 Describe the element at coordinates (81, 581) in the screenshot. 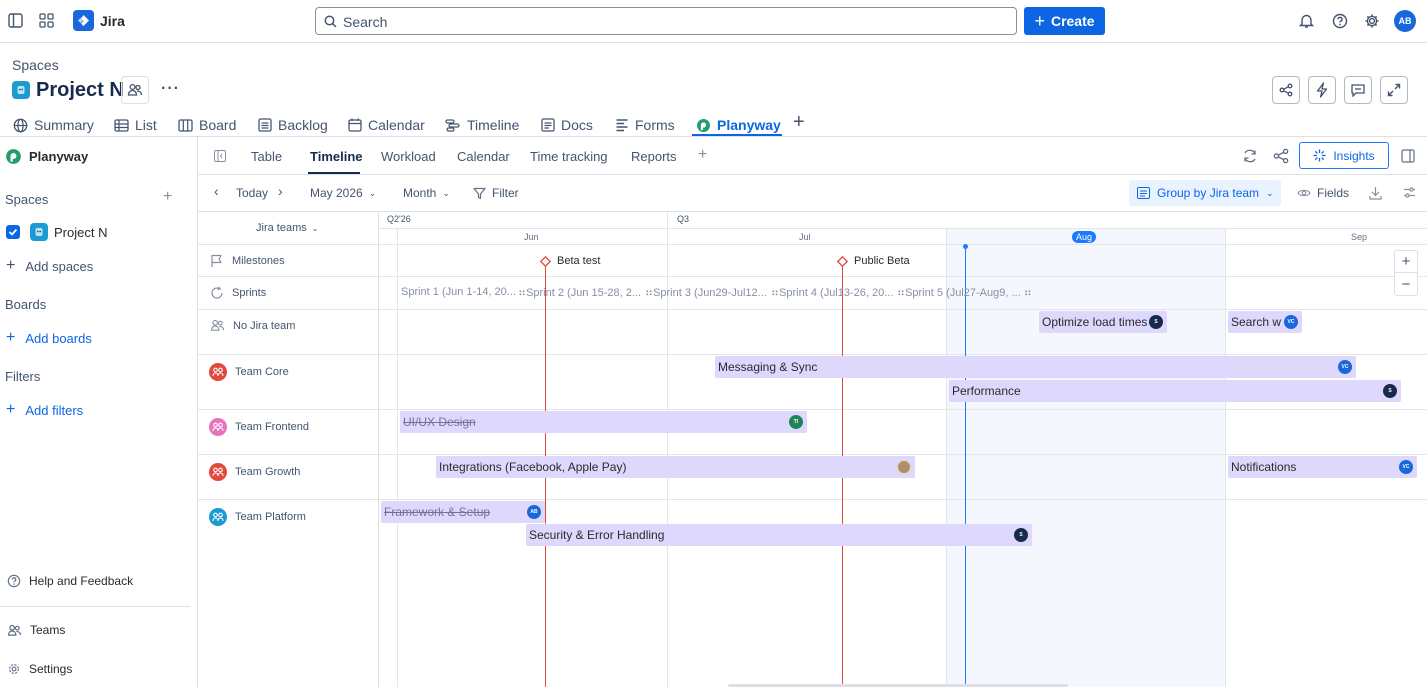

I see `help-feedback-label: Help and Feedback` at that location.